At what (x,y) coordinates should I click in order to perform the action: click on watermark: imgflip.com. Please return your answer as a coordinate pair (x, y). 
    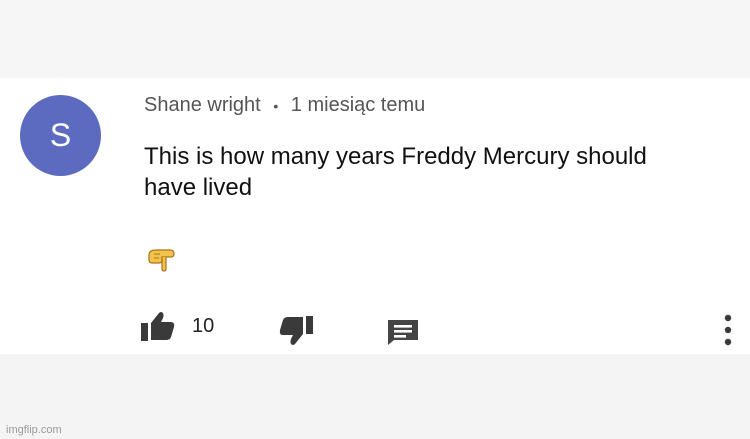
    Looking at the image, I should click on (34, 430).